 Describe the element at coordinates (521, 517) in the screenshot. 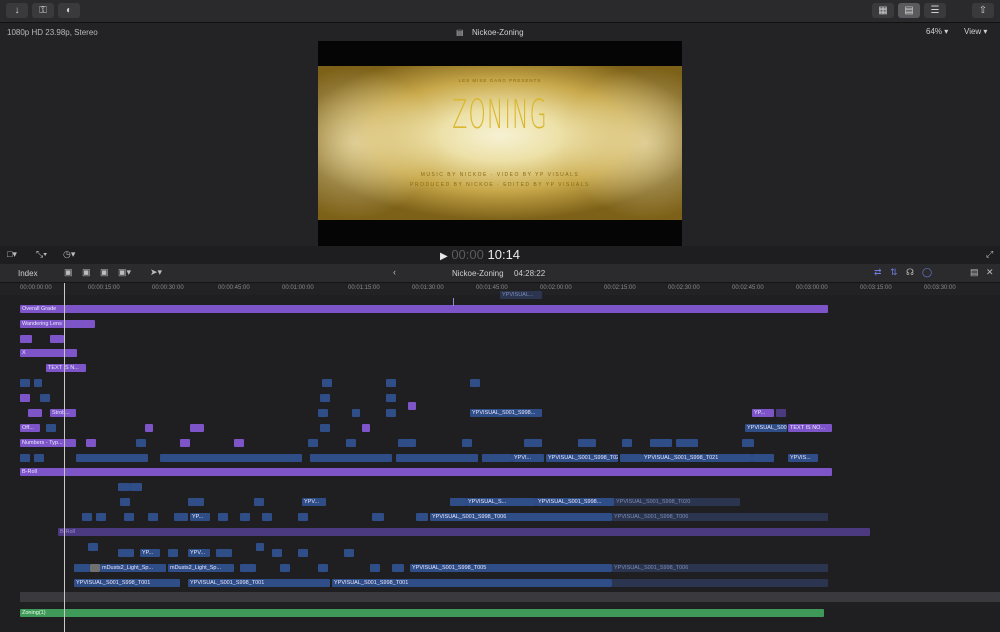

I see `timeline-clip: YPVISUAL_S001_S998_T006` at that location.